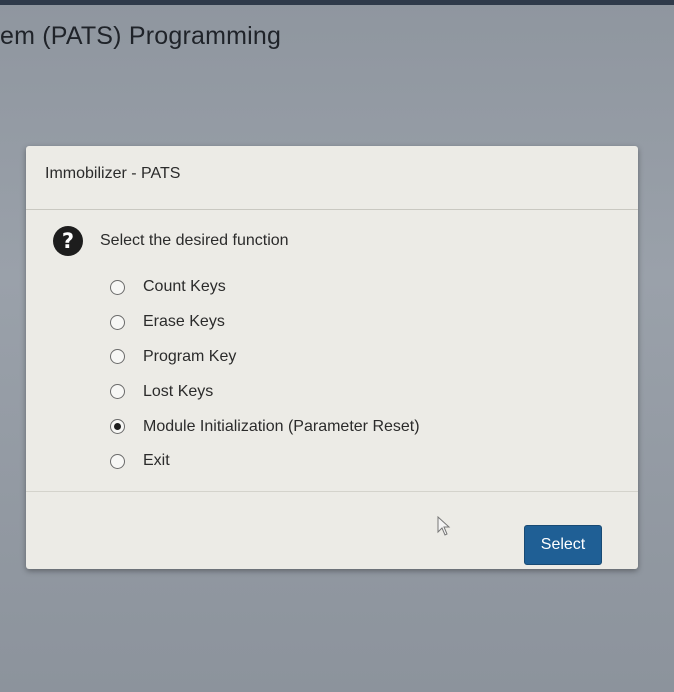 The height and width of the screenshot is (692, 674). I want to click on prompt-row: ? Select the desired function, so click(171, 241).